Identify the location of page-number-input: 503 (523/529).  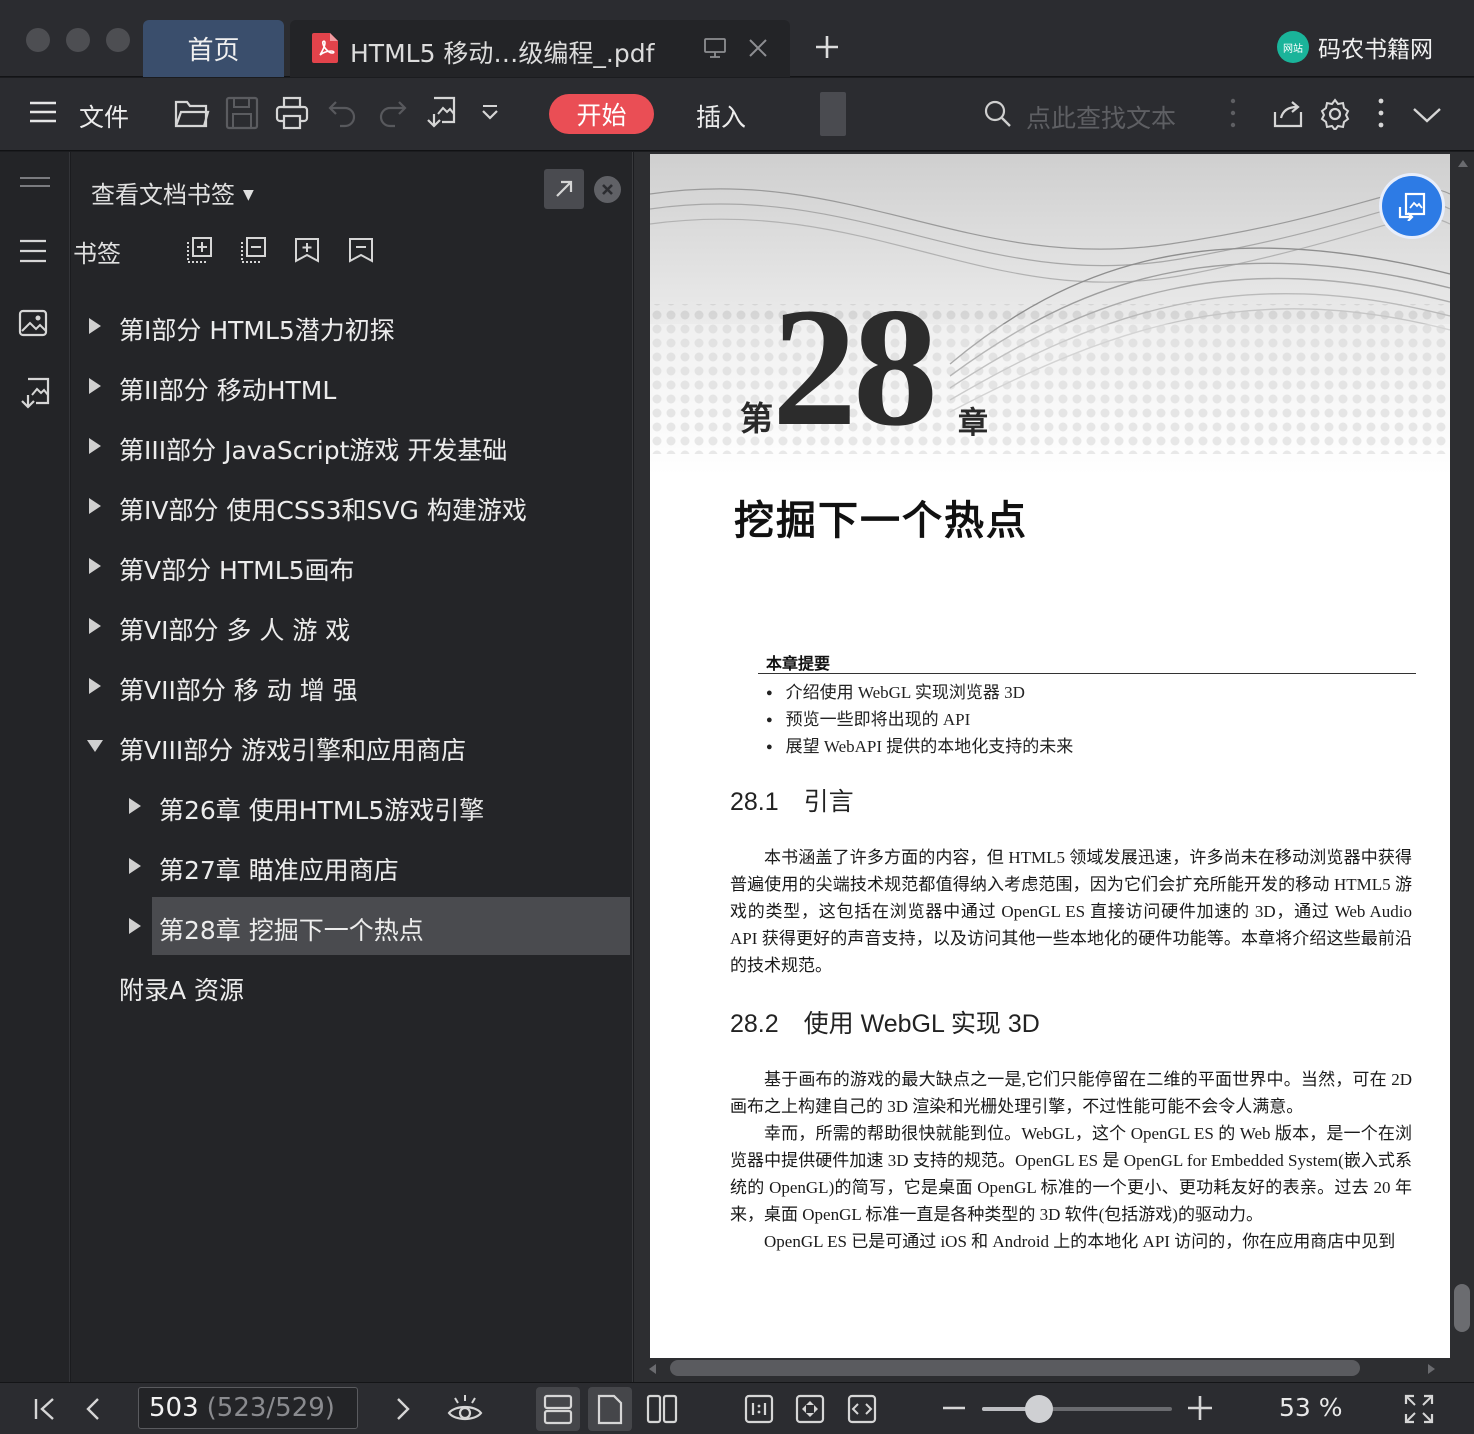
(248, 1408).